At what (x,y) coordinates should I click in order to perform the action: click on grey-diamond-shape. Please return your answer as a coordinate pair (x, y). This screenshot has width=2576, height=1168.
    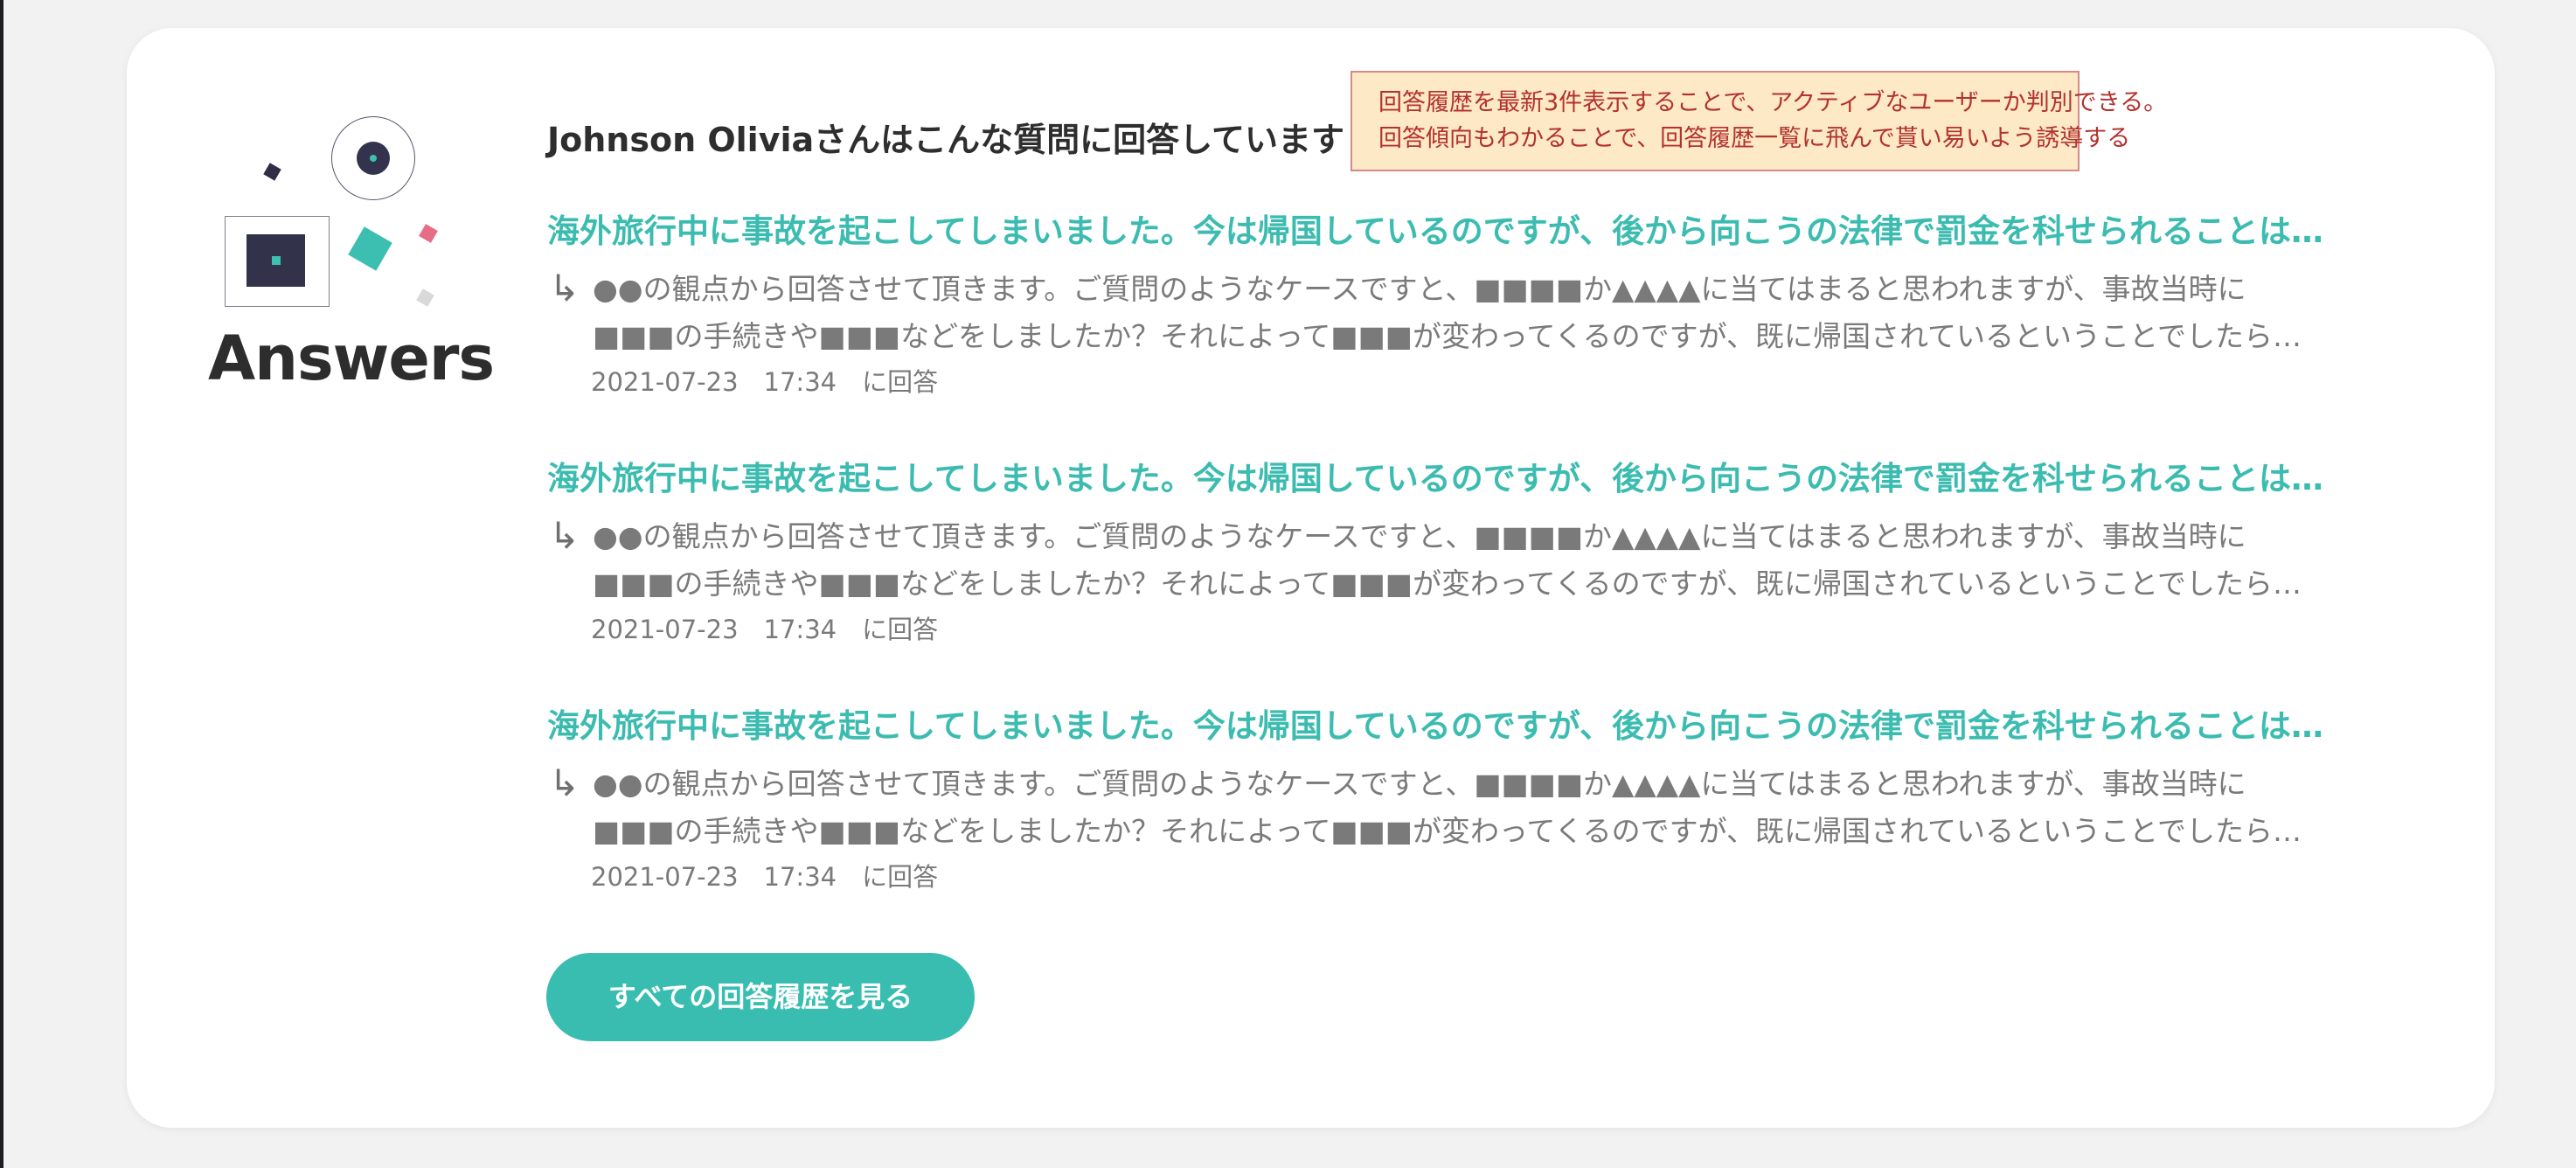
    Looking at the image, I should click on (425, 298).